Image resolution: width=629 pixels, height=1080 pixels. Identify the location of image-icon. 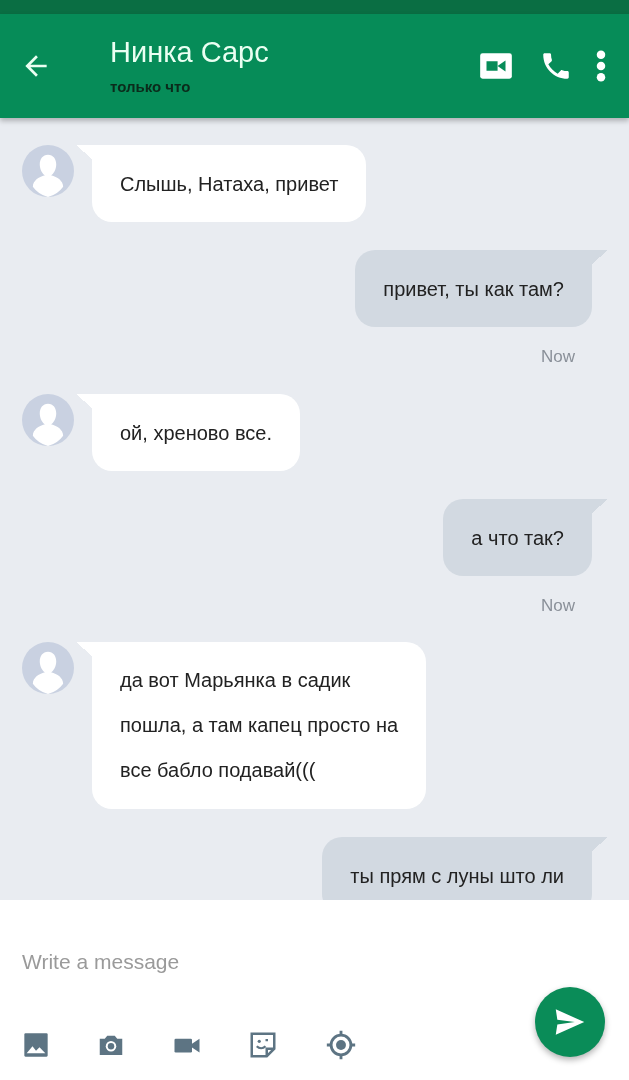
(36, 1044).